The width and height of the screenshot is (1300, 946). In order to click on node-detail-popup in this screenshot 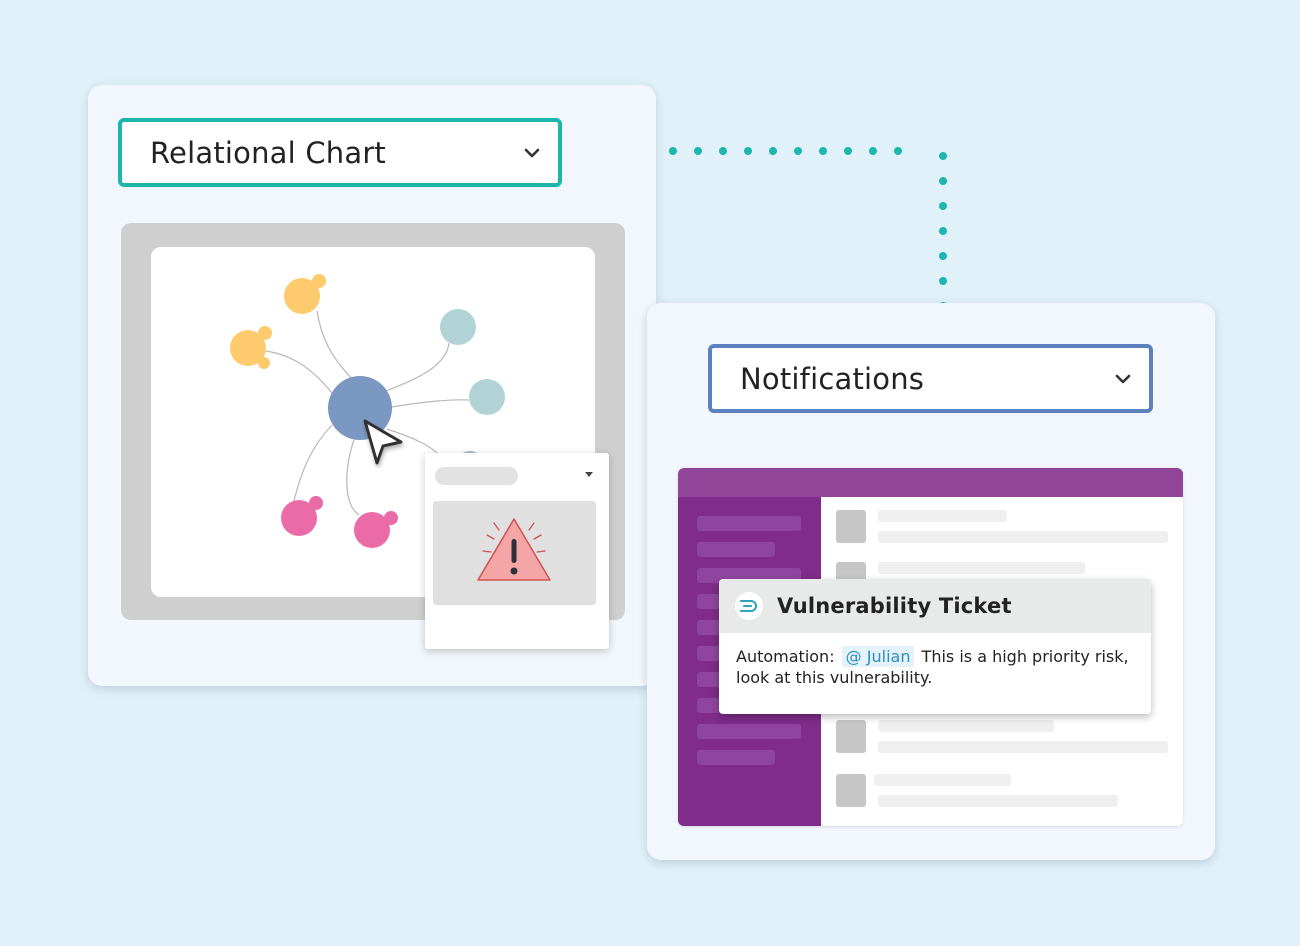, I will do `click(517, 551)`.